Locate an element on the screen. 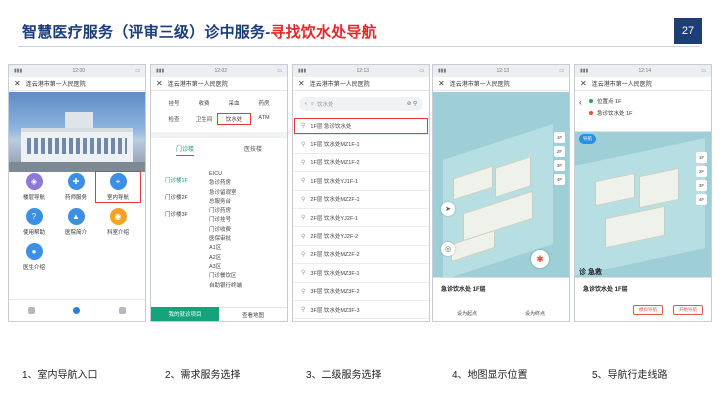 This screenshot has width=720, height=405. tab-outpatient: 门诊楼 is located at coordinates (184, 150).